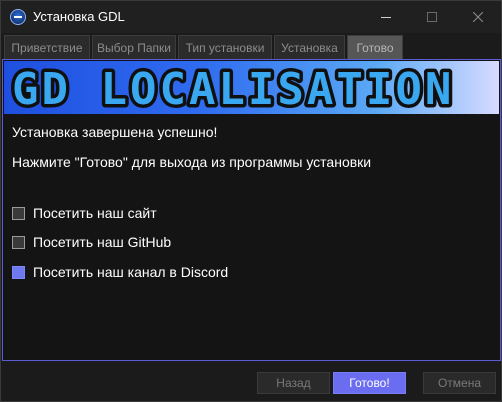 Image resolution: width=502 pixels, height=402 pixels. Describe the element at coordinates (131, 272) in the screenshot. I see `visit-discord-label: Посетить наш канал в Discord` at that location.